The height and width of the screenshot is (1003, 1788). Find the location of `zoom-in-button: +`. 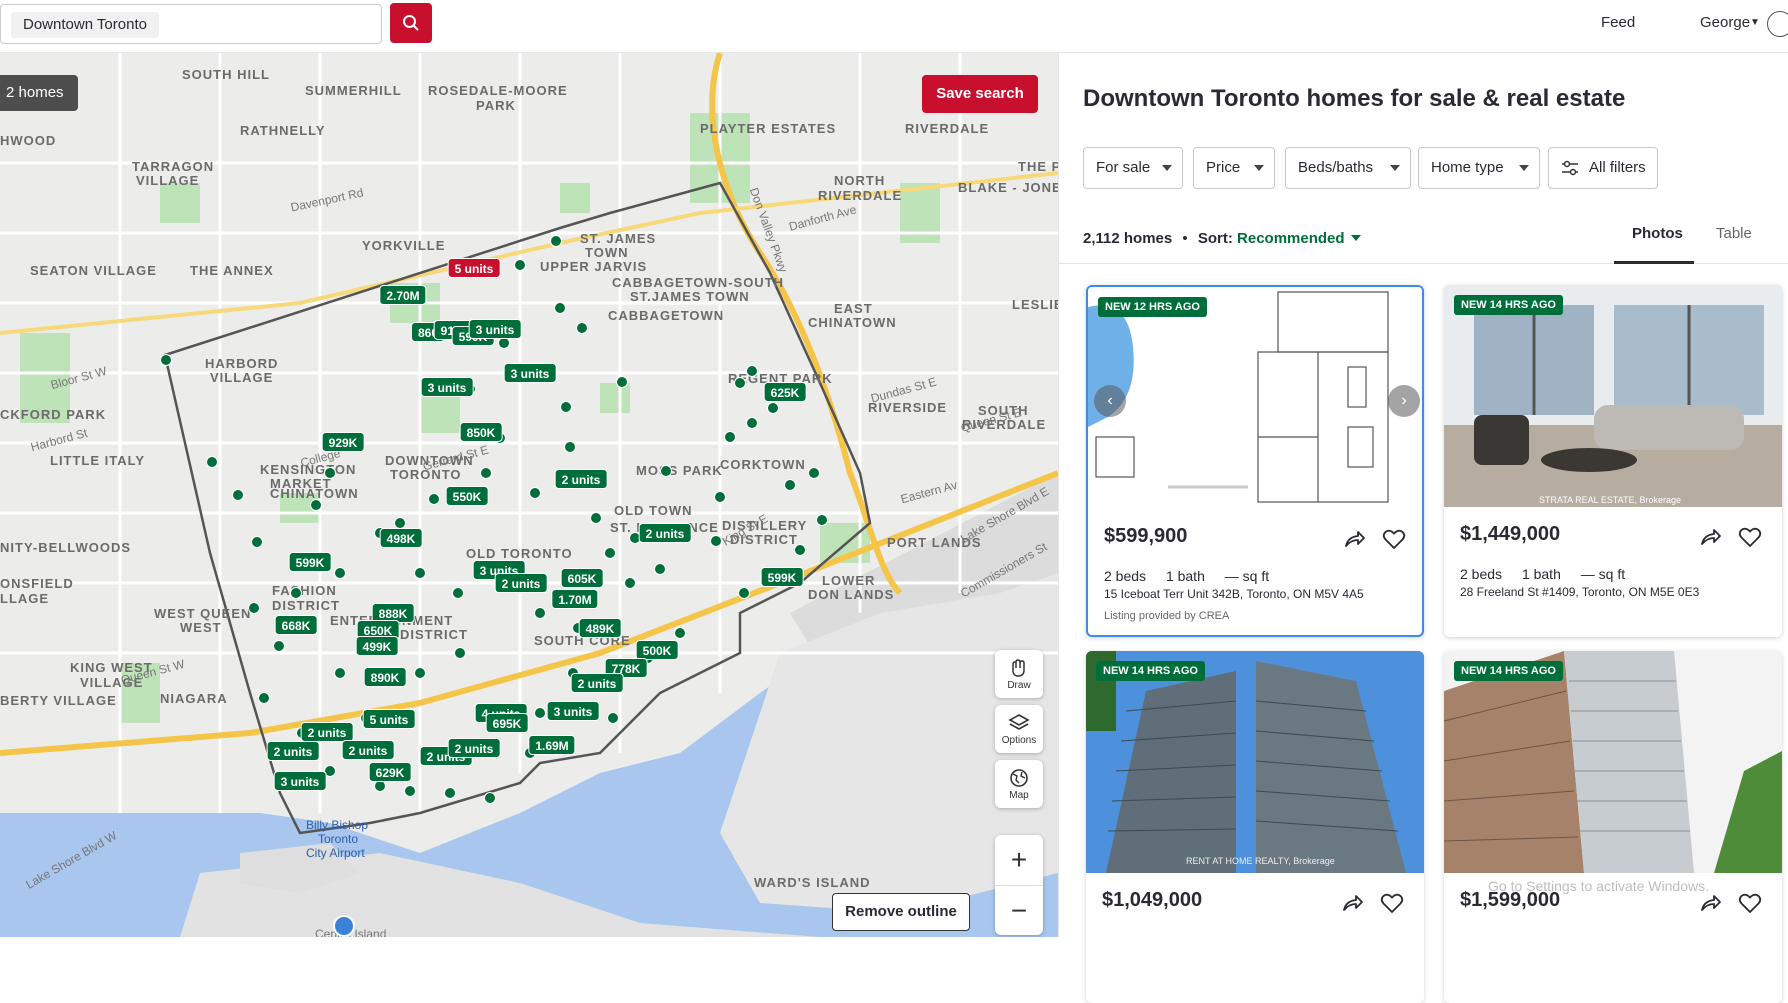

zoom-in-button: + is located at coordinates (1019, 860).